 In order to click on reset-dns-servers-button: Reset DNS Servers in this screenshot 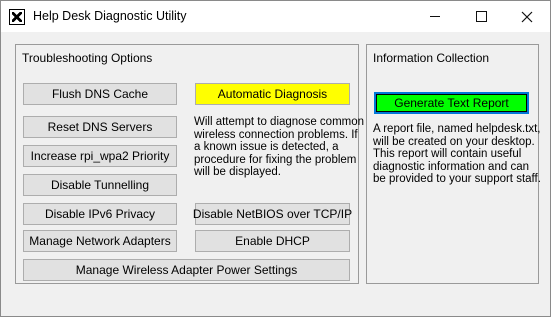, I will do `click(100, 127)`.